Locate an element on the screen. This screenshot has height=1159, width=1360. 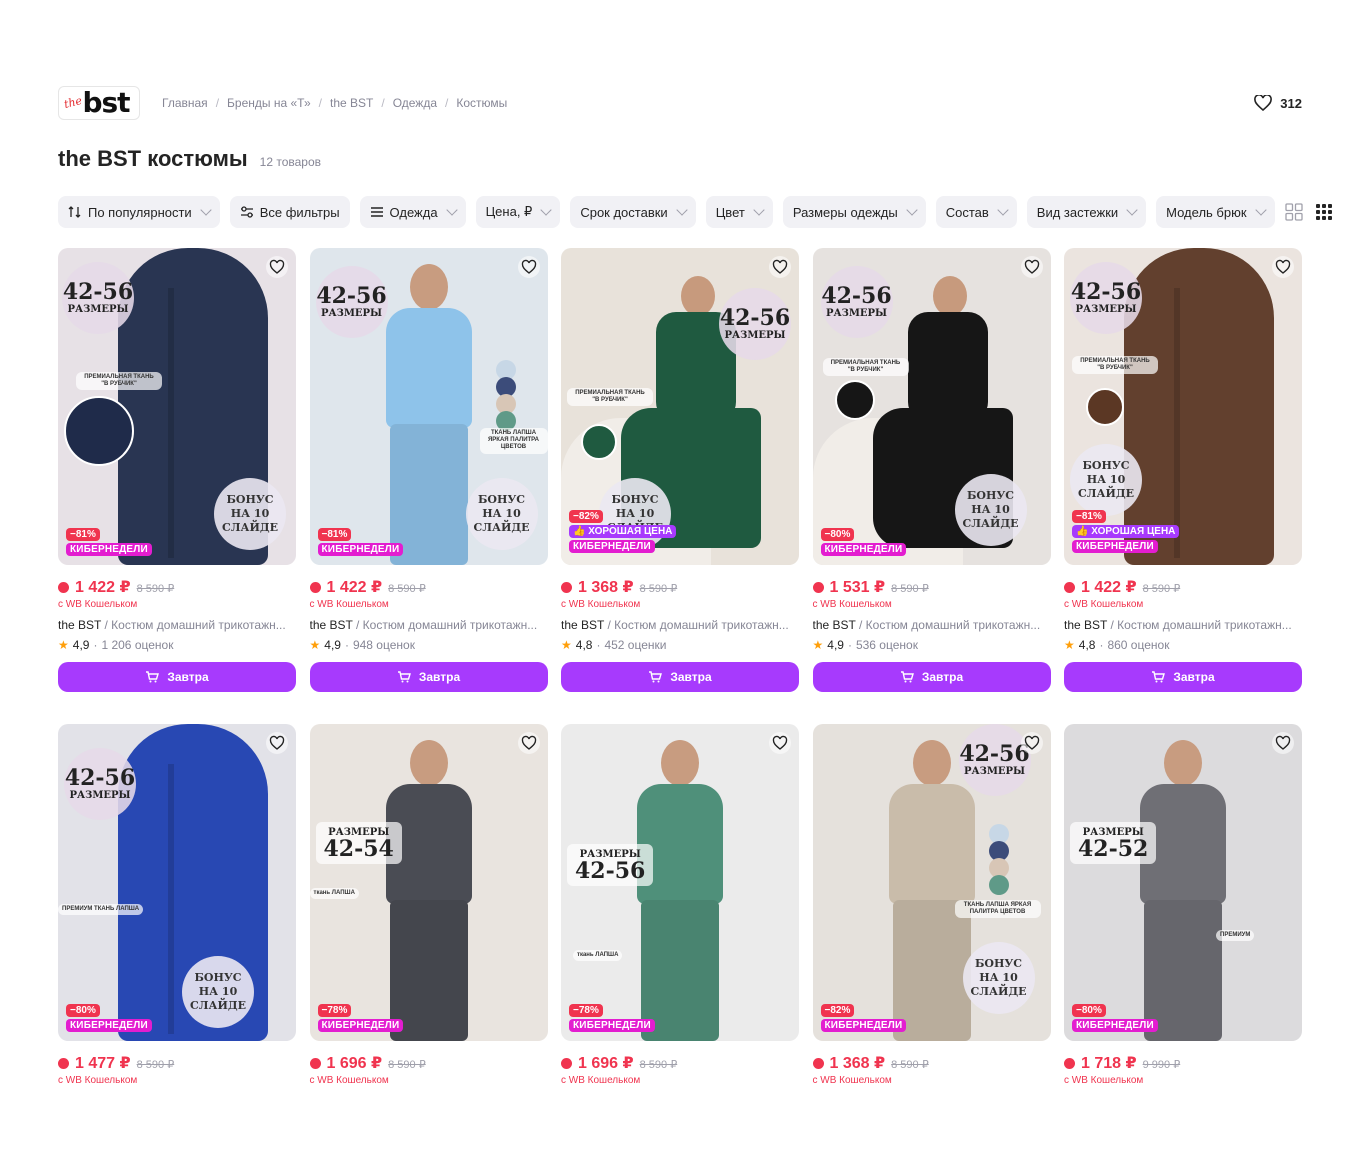
promo-stickers: −80% КИБЕРНЕДЕЛИ is located at coordinates (863, 542).